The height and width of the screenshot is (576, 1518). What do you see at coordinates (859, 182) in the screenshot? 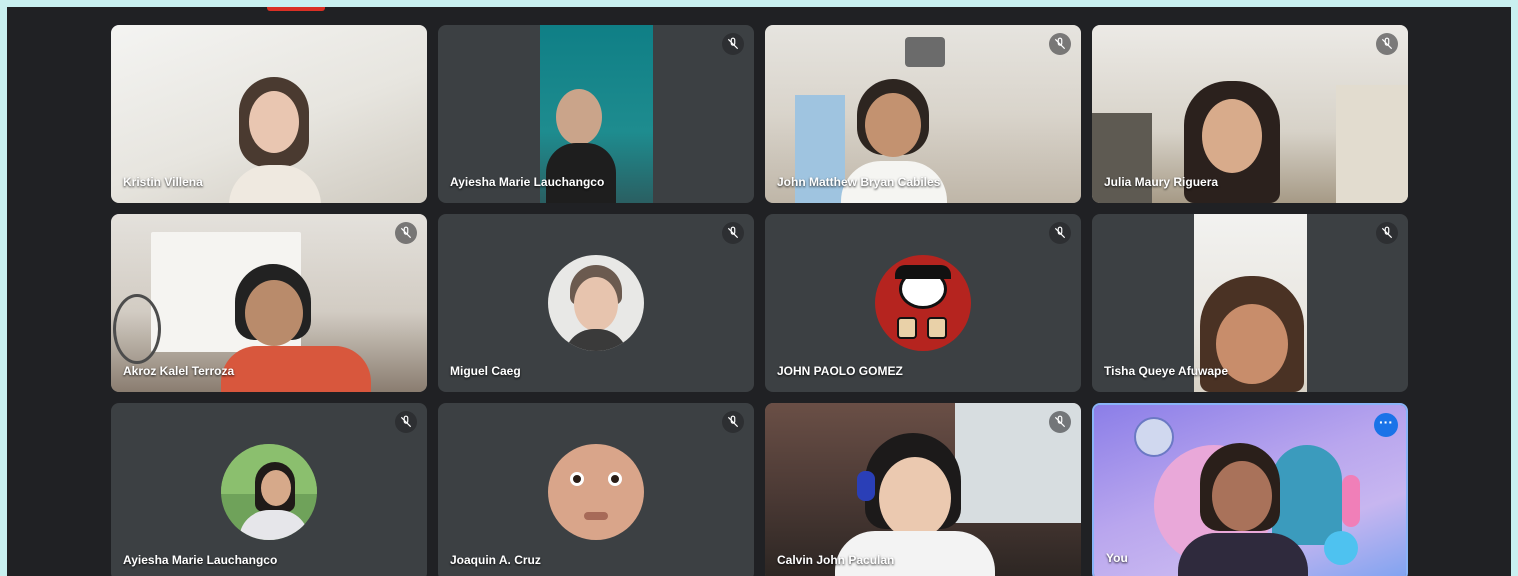
I see `participant-name: John Matthew Bryan Cabiles` at bounding box center [859, 182].